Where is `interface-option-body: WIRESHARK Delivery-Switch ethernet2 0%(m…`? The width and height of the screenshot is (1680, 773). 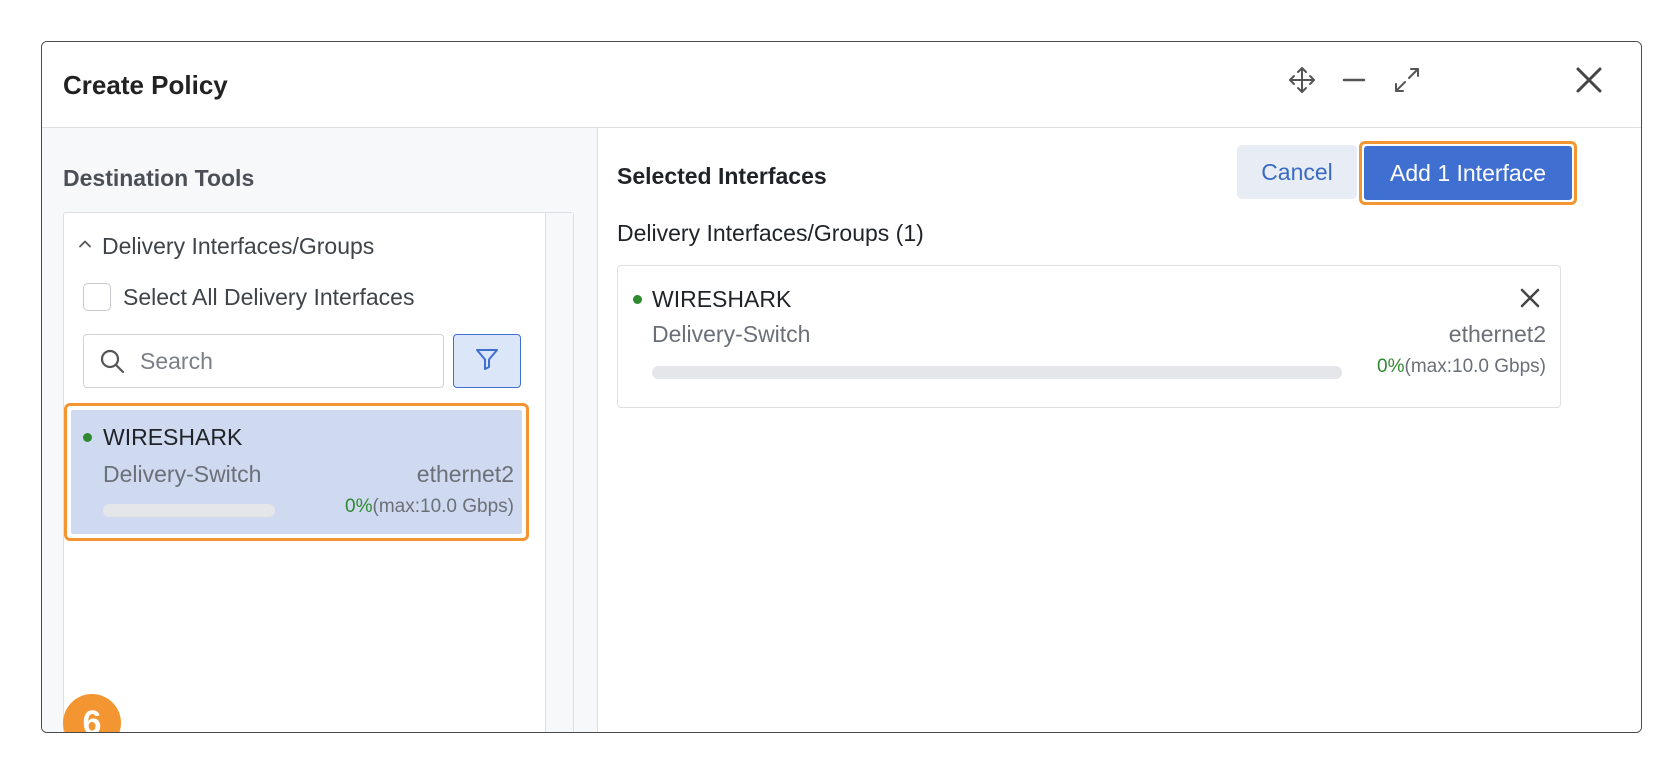 interface-option-body: WIRESHARK Delivery-Switch ethernet2 0%(m… is located at coordinates (296, 472).